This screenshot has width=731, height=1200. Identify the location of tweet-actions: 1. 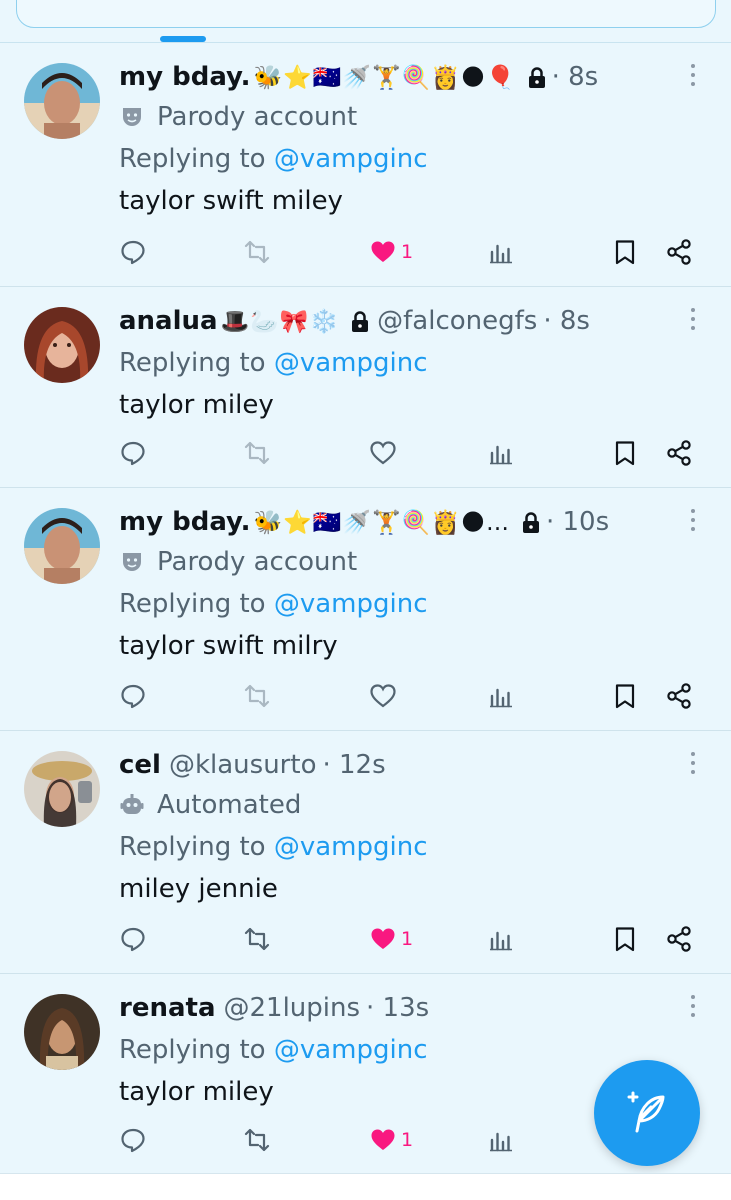
(411, 939).